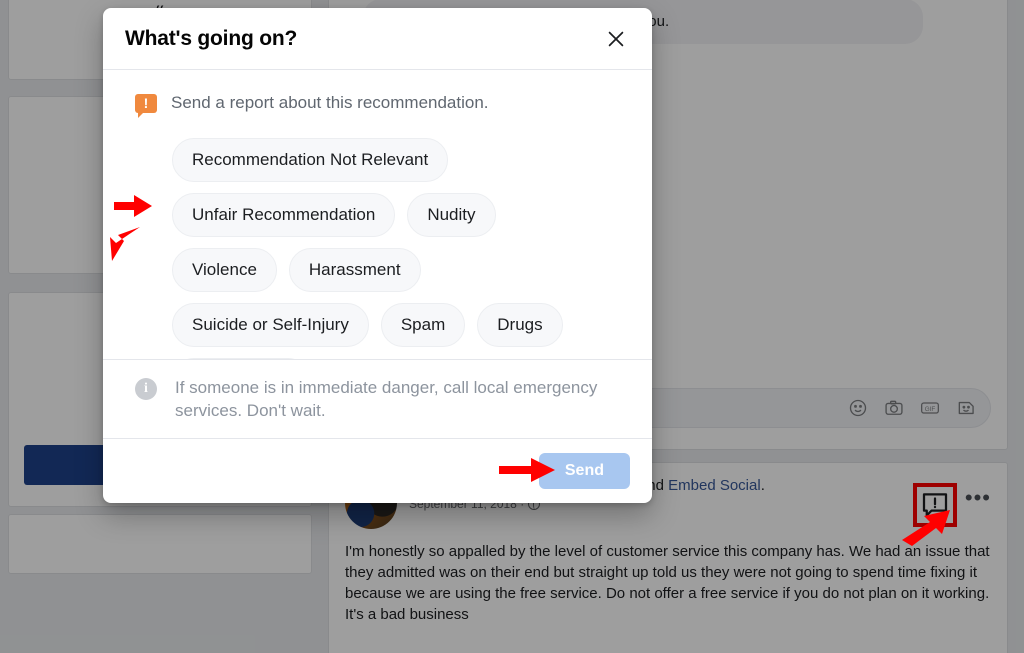 The width and height of the screenshot is (1024, 653). I want to click on close-icon, so click(616, 39).